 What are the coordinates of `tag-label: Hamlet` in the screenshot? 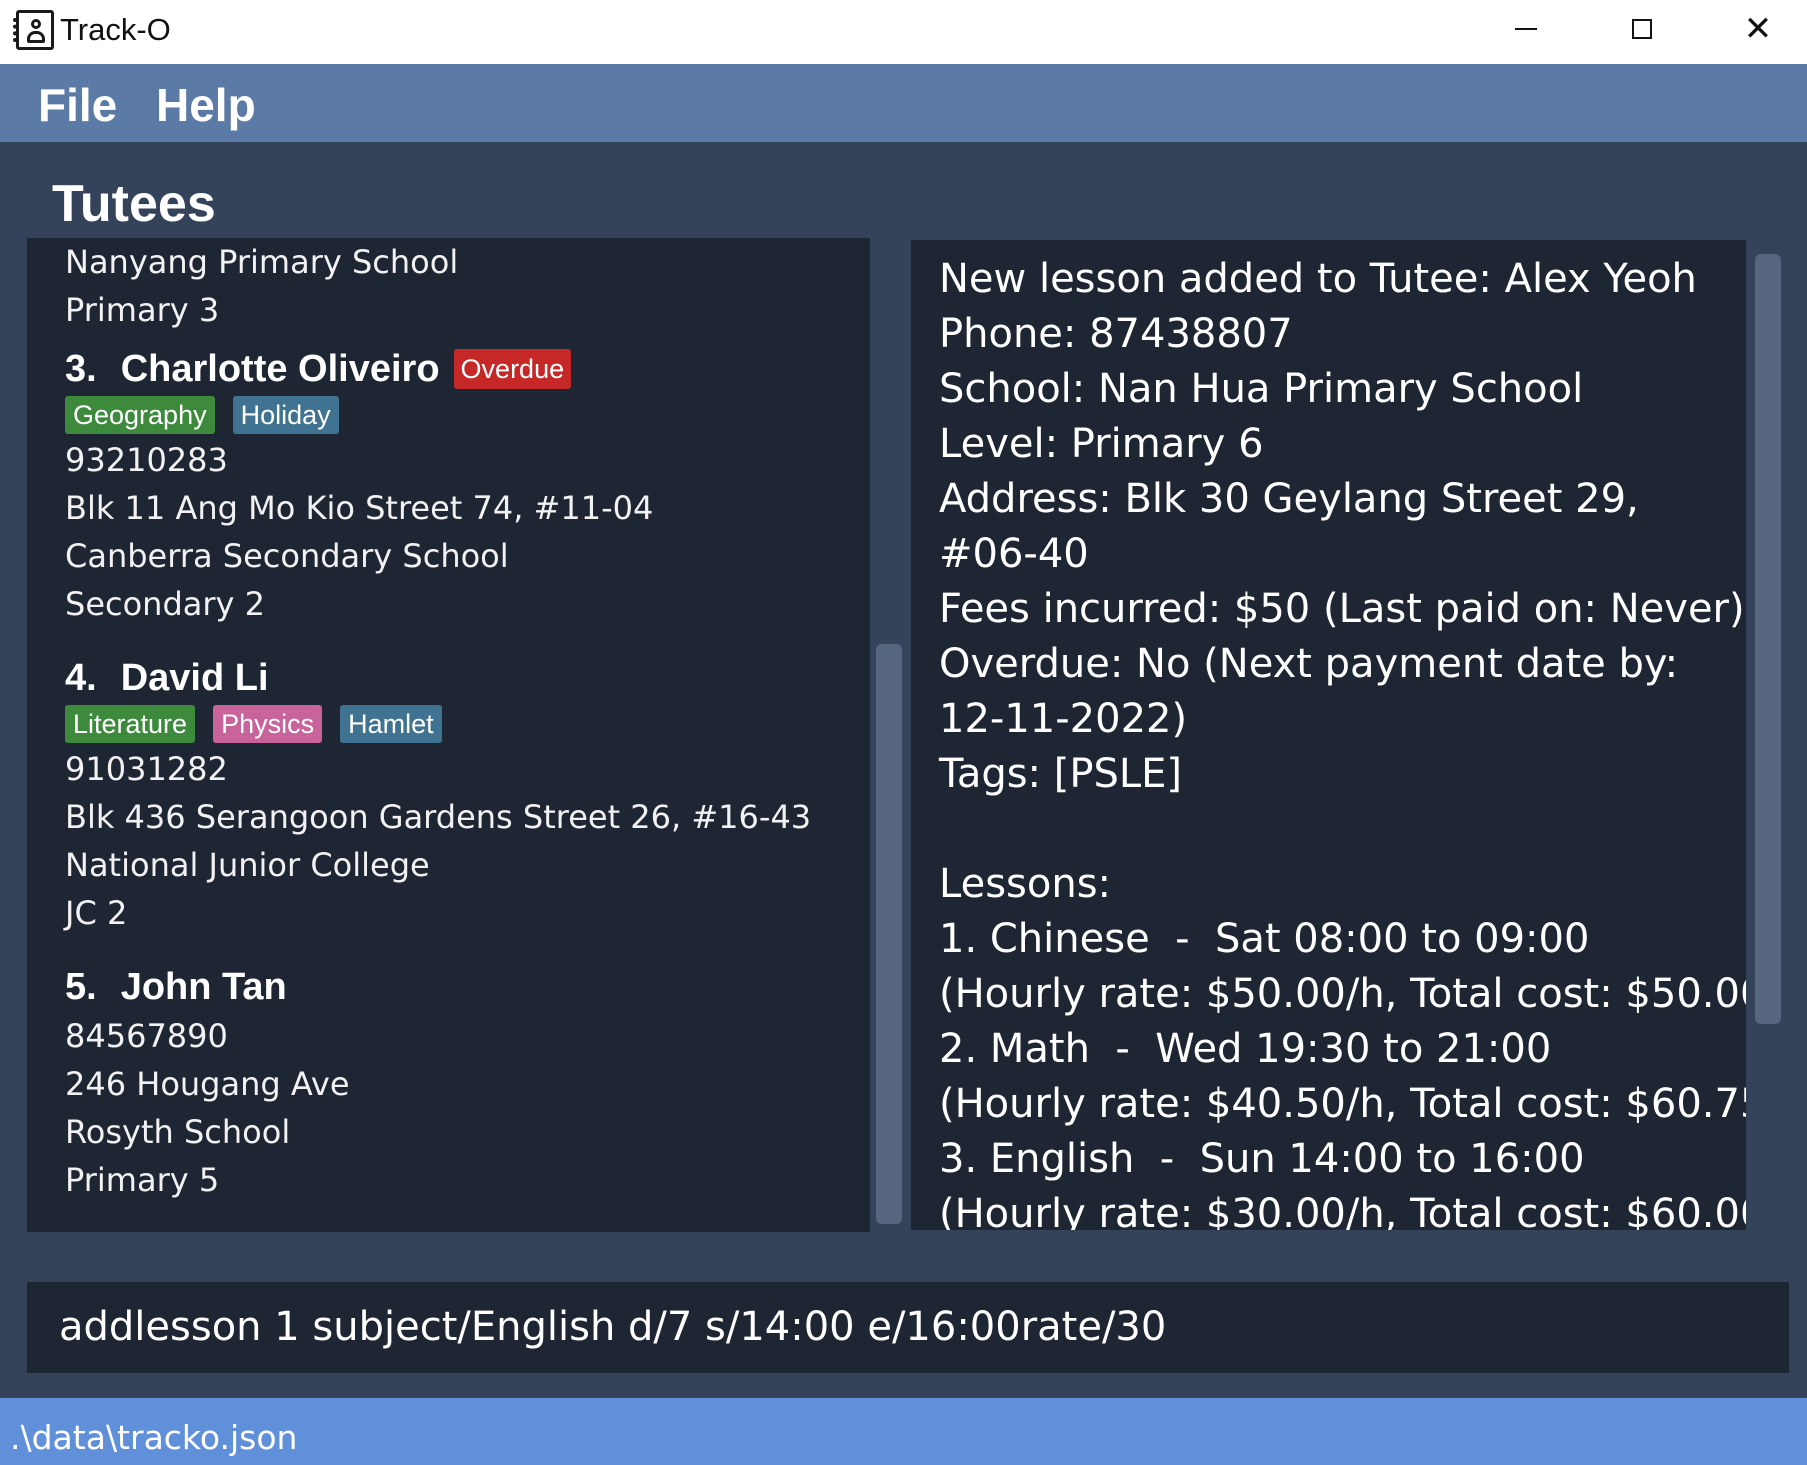 It's located at (391, 724).